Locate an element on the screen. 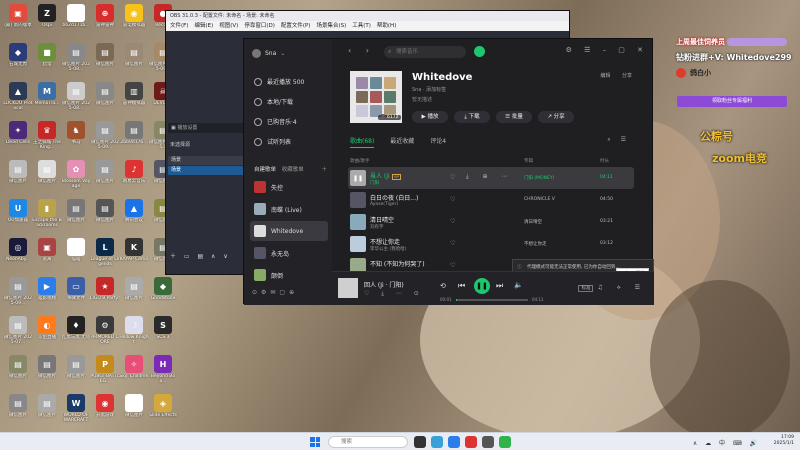 Image resolution: width=800 pixels, height=450 pixels. playlist-author: Sna · 添加标签 is located at coordinates (429, 89).